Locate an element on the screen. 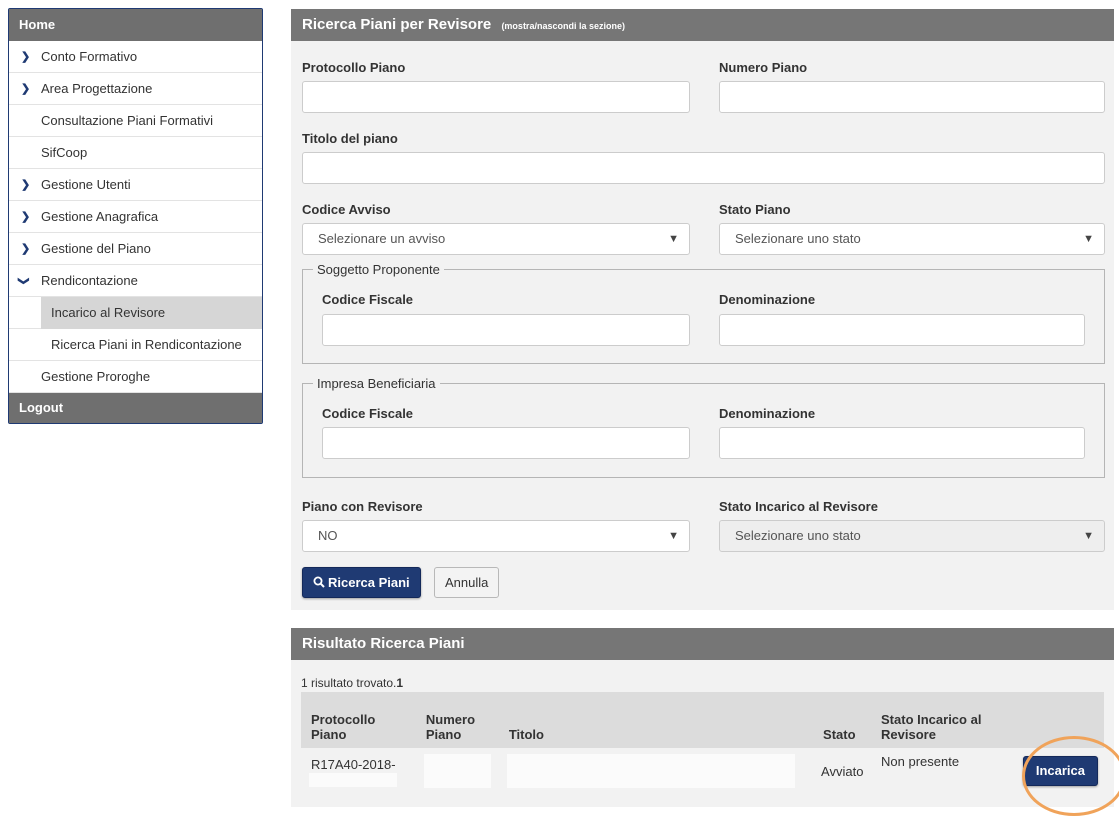  sidebar-item-label: Consultazione Piani Formativi is located at coordinates (127, 120).